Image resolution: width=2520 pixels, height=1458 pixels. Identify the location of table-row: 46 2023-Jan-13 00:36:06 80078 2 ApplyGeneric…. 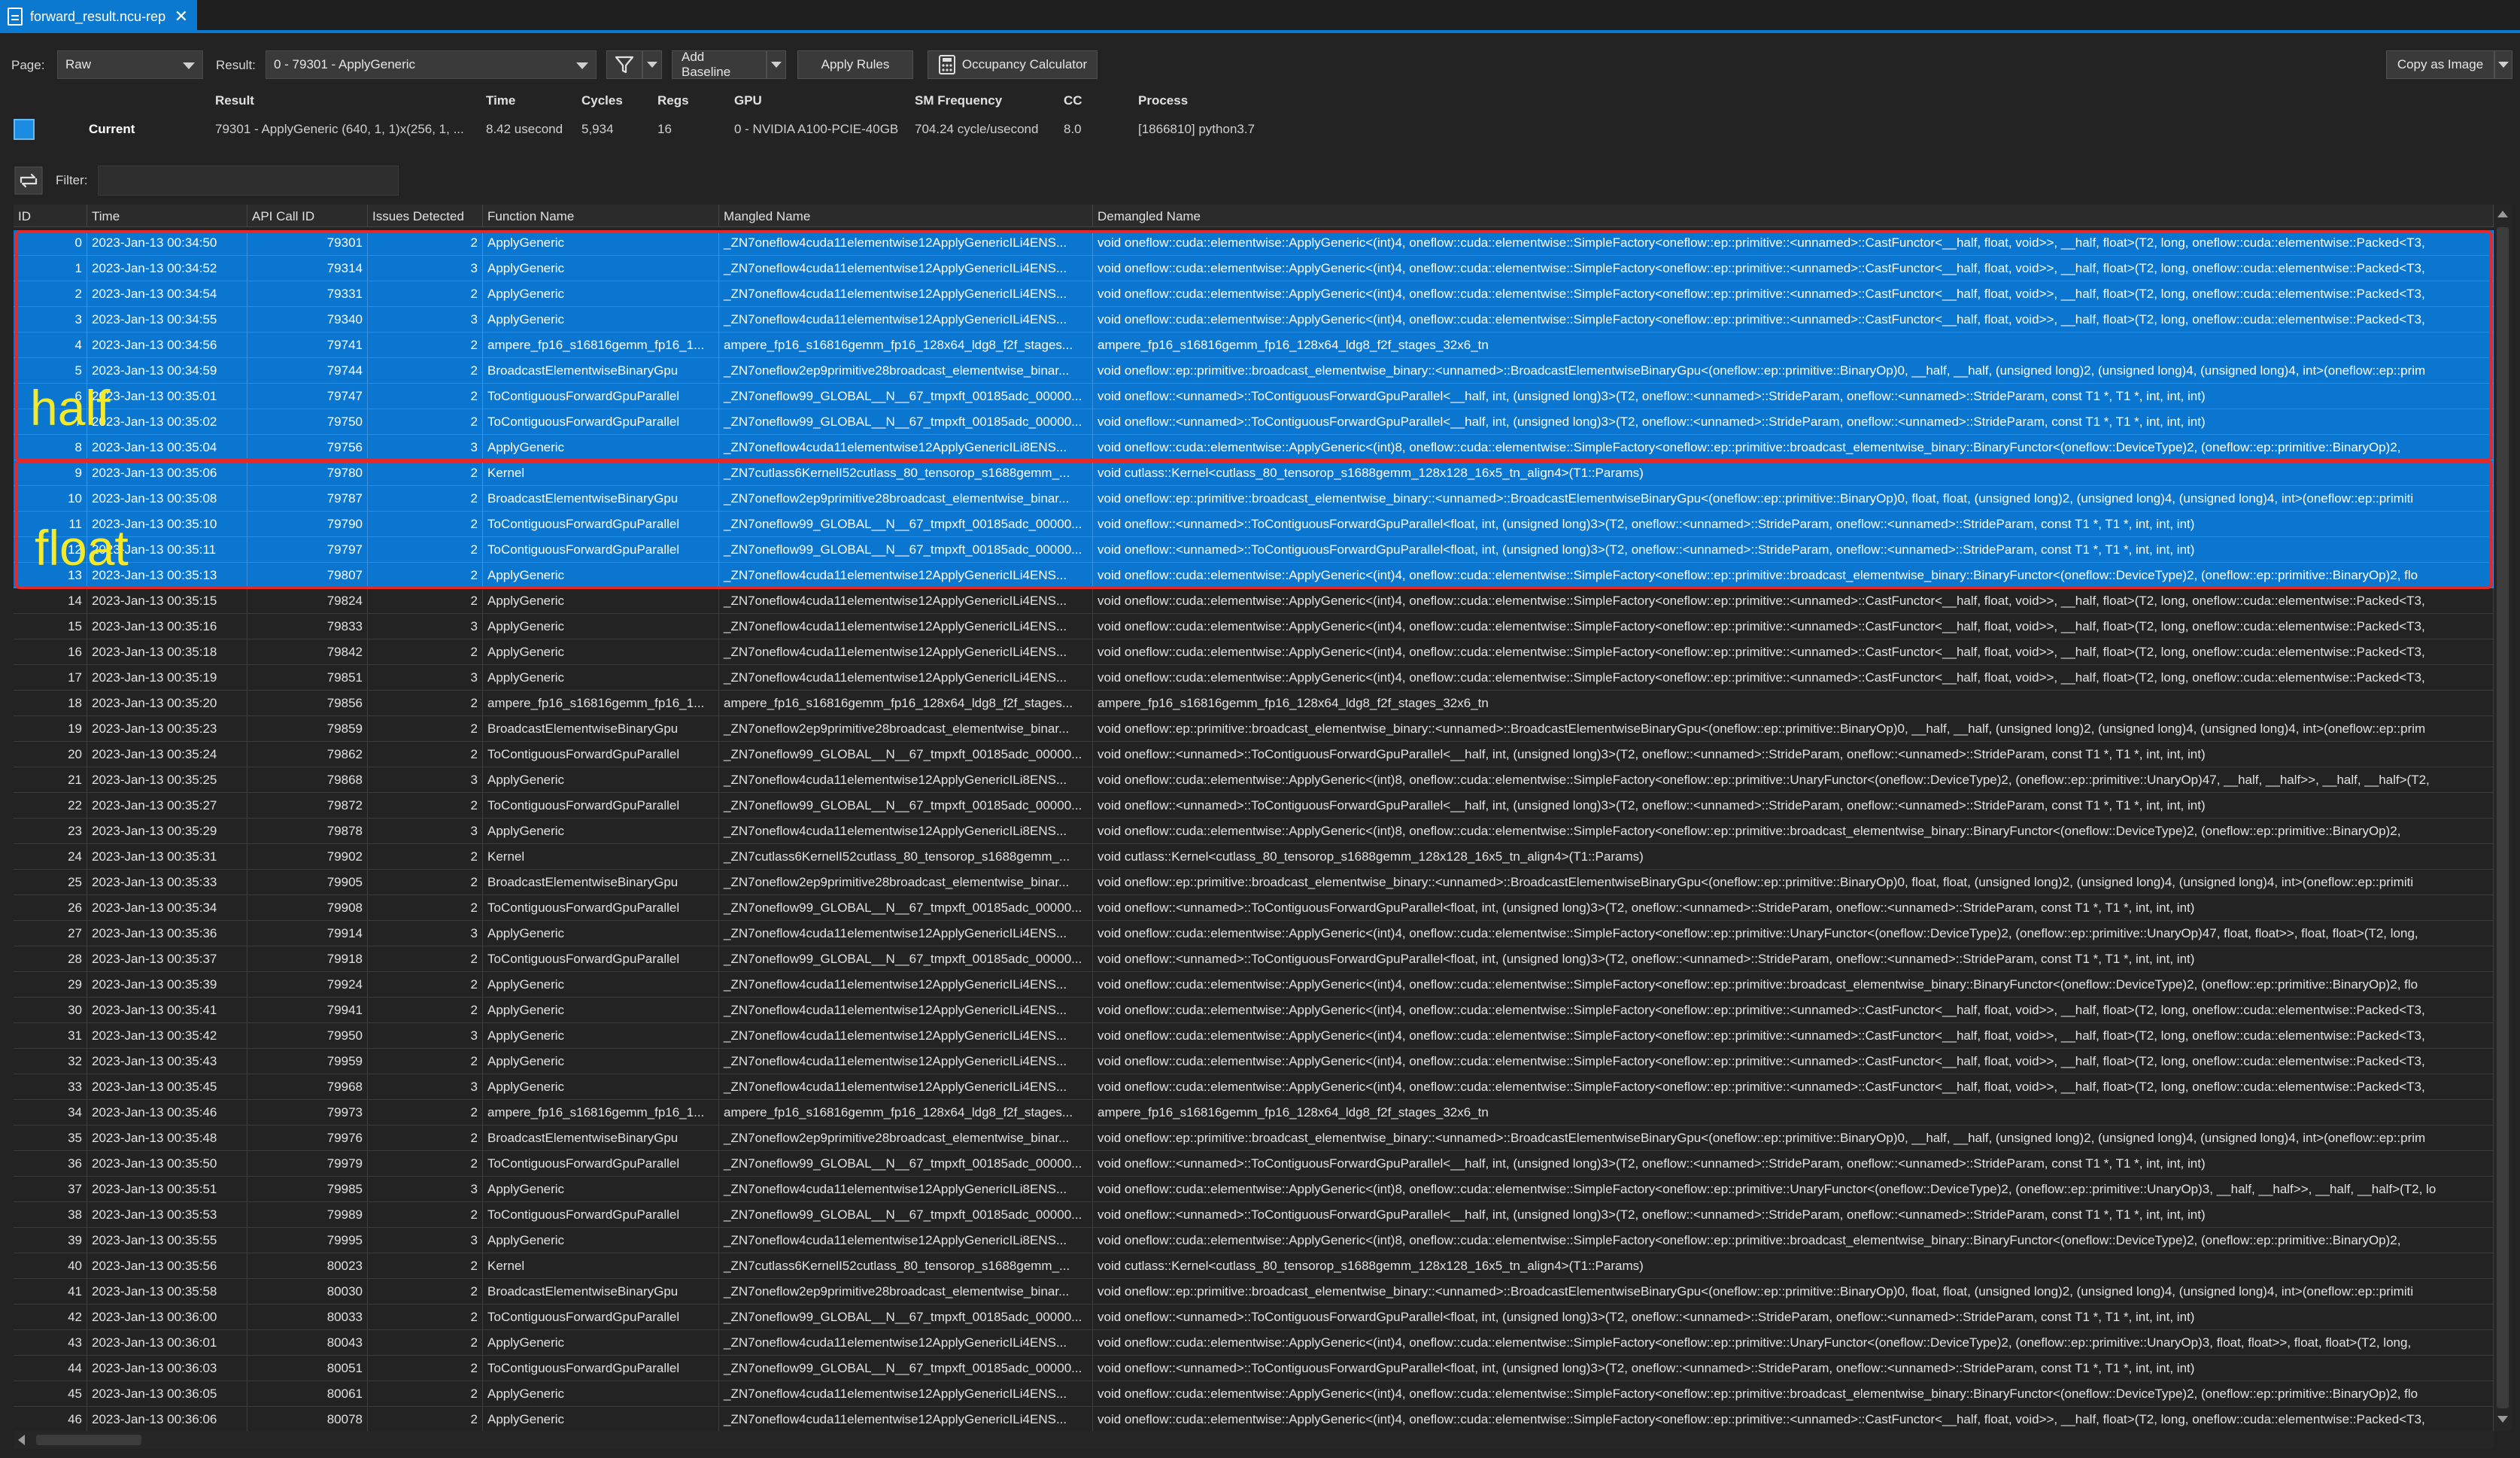
(1254, 1419).